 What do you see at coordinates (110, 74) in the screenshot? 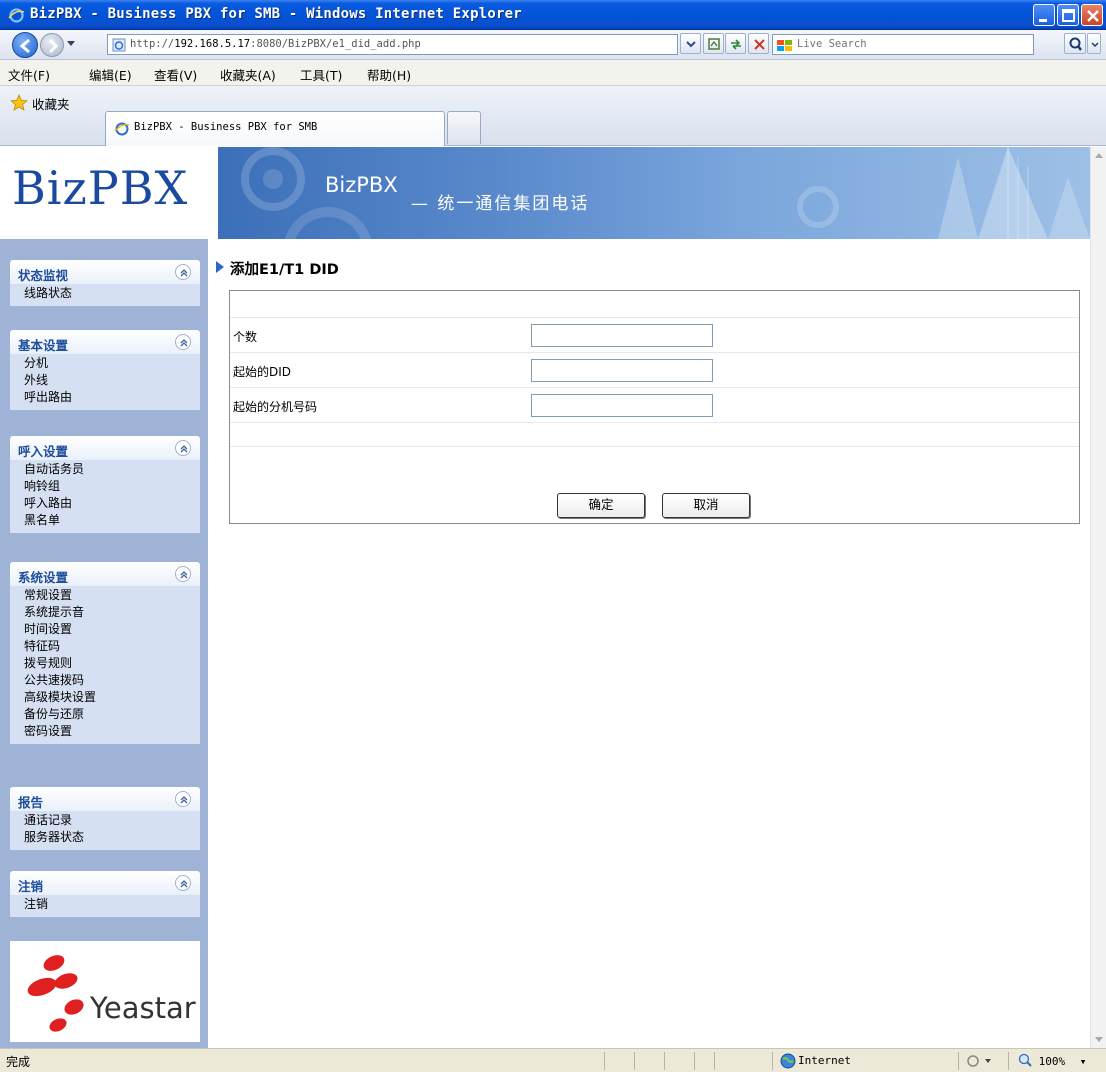
I see `menu-edit: 编辑(E)` at bounding box center [110, 74].